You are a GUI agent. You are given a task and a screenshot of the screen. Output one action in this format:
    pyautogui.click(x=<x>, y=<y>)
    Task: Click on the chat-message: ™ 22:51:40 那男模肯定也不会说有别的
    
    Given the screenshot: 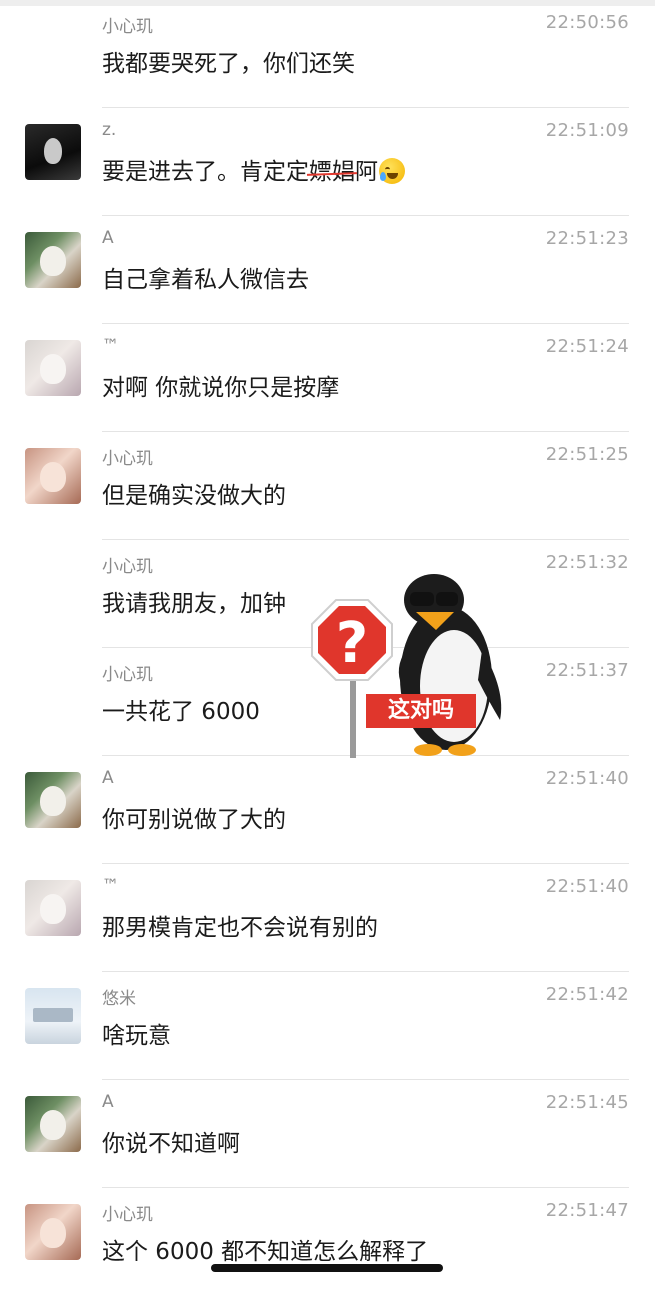 What is the action you would take?
    pyautogui.click(x=327, y=918)
    